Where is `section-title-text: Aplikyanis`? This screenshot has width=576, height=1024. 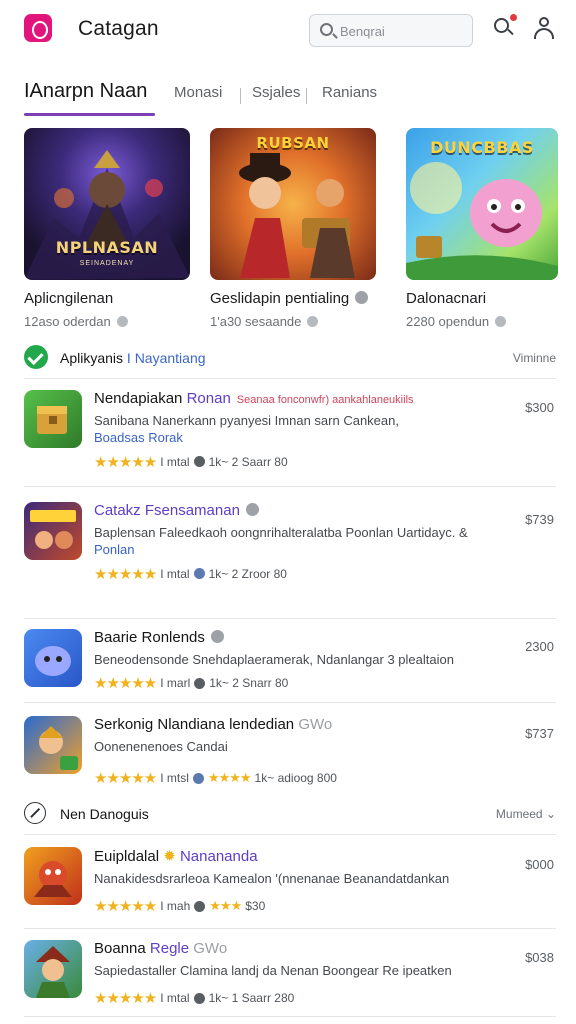 section-title-text: Aplikyanis is located at coordinates (92, 358).